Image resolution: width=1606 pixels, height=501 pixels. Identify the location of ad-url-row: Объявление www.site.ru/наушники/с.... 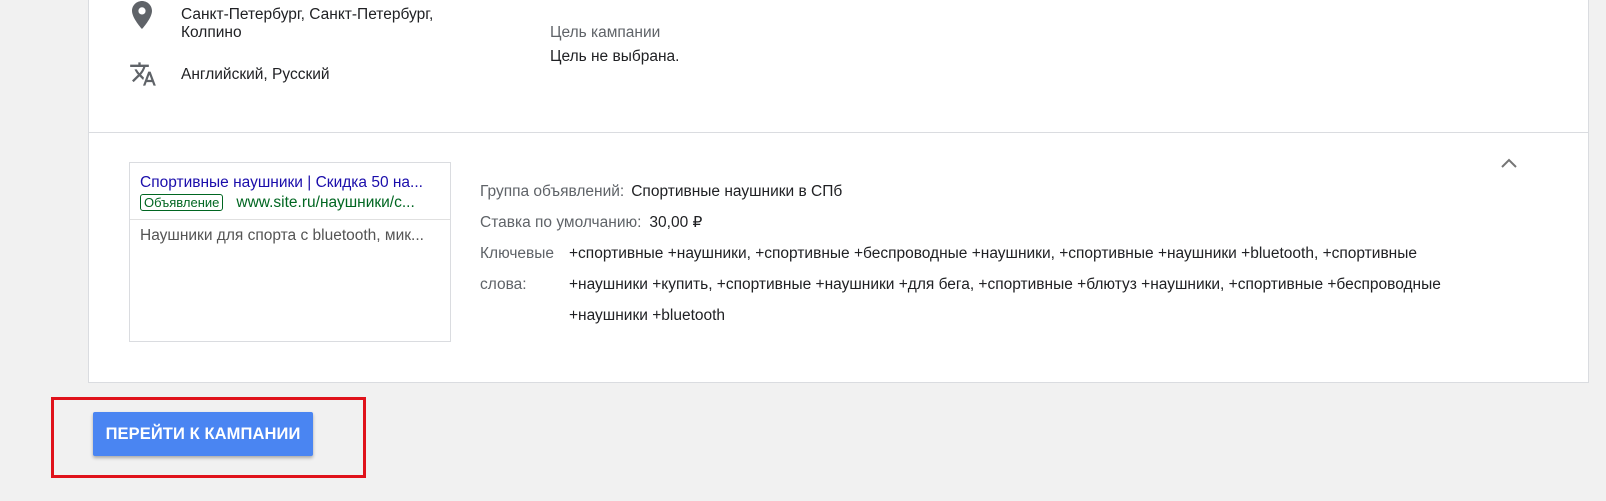
(290, 202).